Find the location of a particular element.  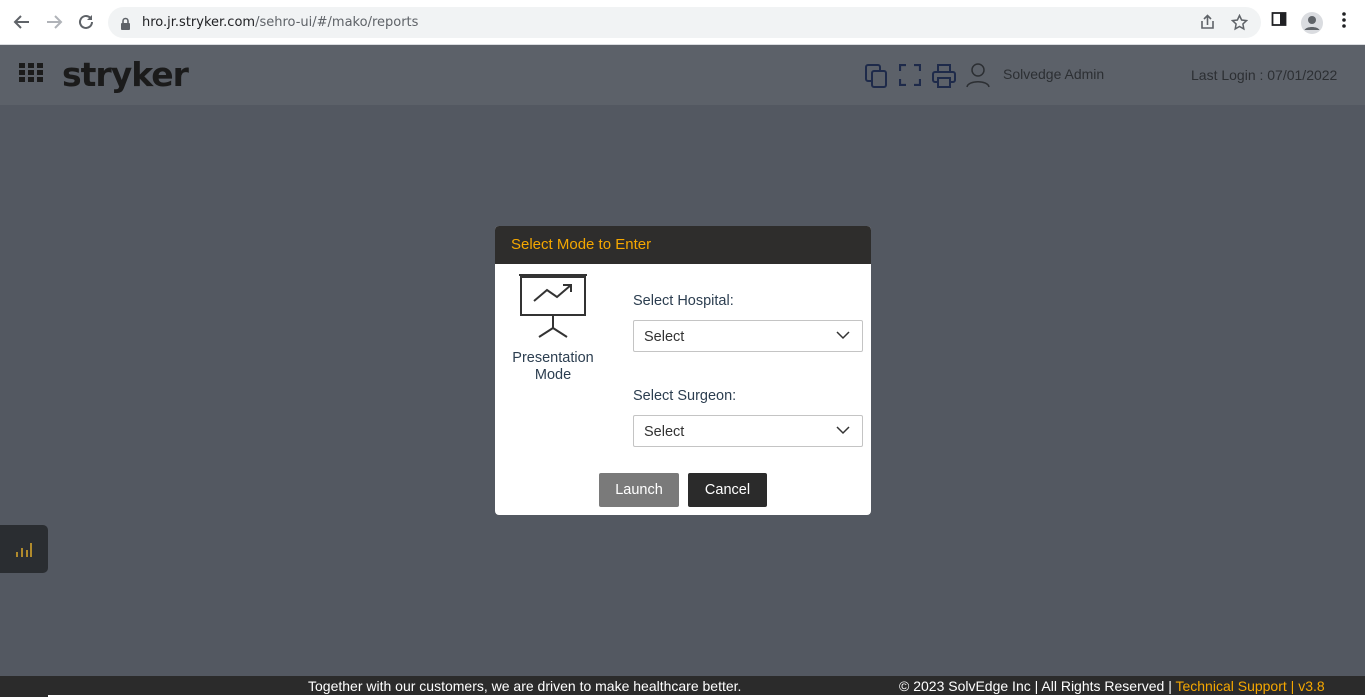

surgeon-select: Select is located at coordinates (748, 431).